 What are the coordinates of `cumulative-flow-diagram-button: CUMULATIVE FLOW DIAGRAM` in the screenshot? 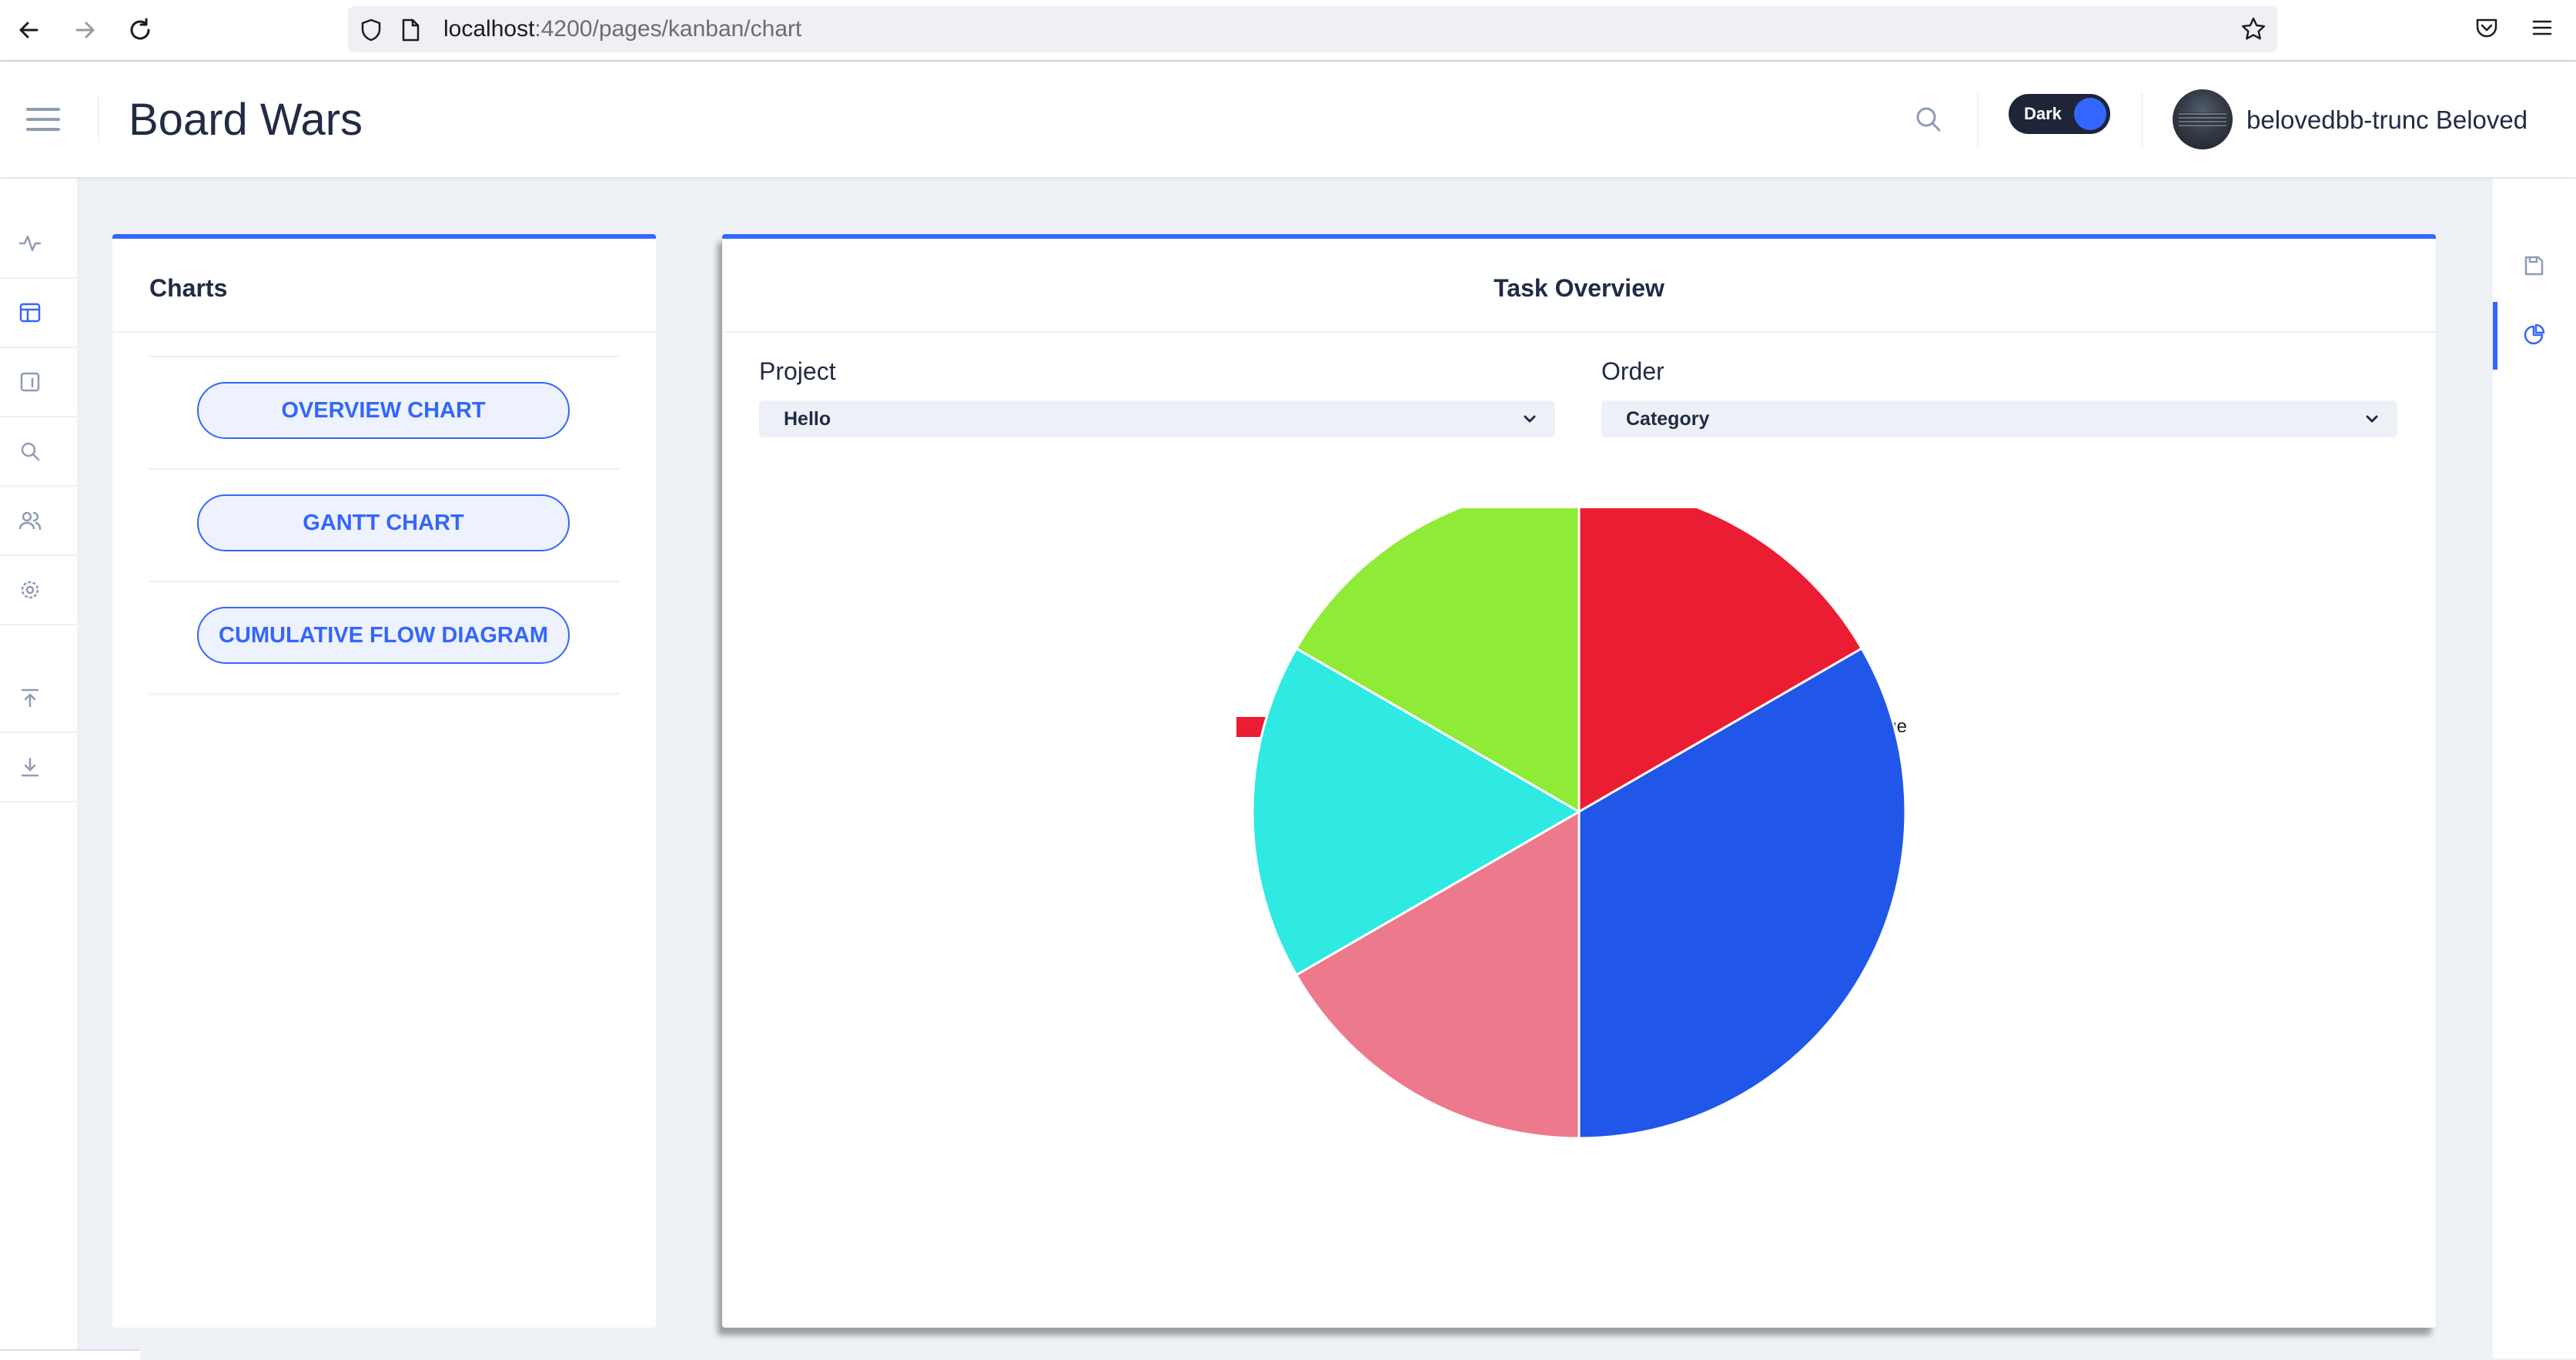 It's located at (383, 636).